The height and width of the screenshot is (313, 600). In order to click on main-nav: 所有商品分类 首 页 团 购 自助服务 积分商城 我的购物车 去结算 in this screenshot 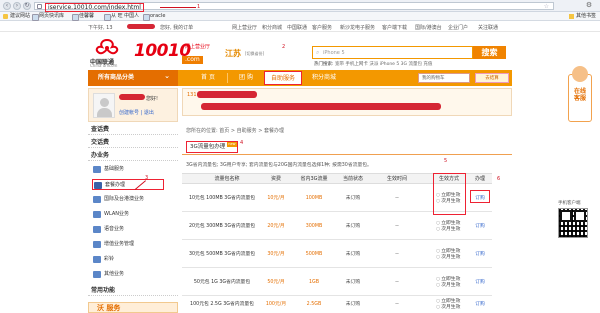, I will do `click(300, 77)`.